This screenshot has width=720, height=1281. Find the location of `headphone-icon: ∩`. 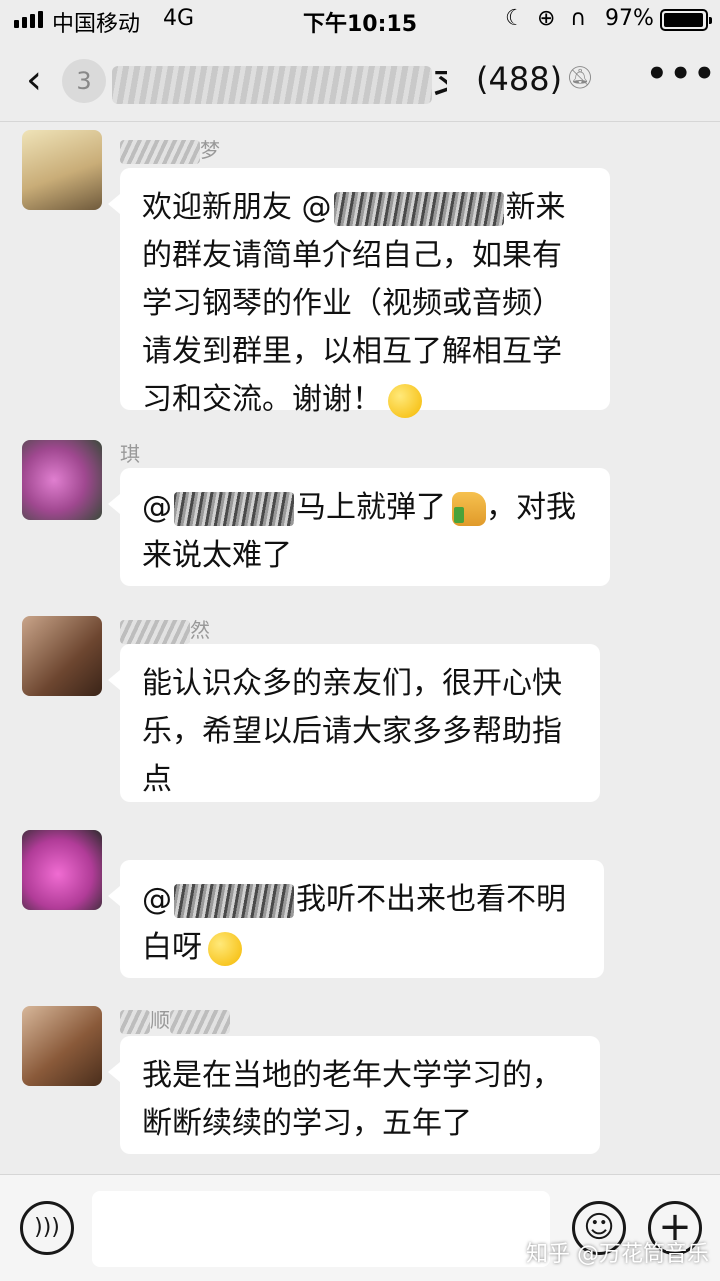

headphone-icon: ∩ is located at coordinates (578, 18).